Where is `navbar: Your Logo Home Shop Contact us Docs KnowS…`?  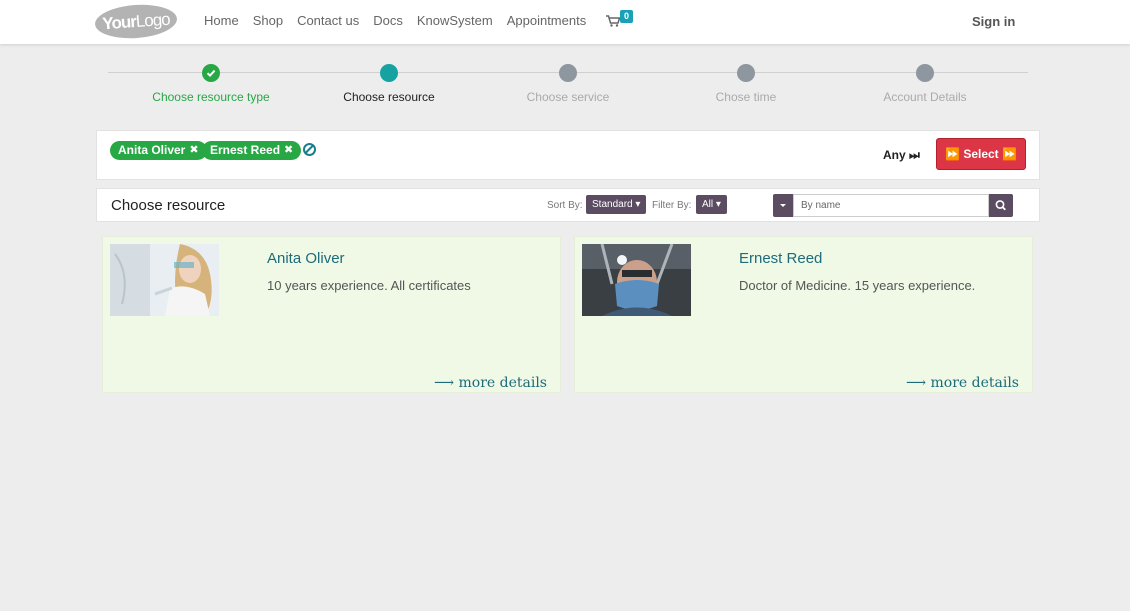
navbar: Your Logo Home Shop Contact us Docs KnowS… is located at coordinates (565, 22).